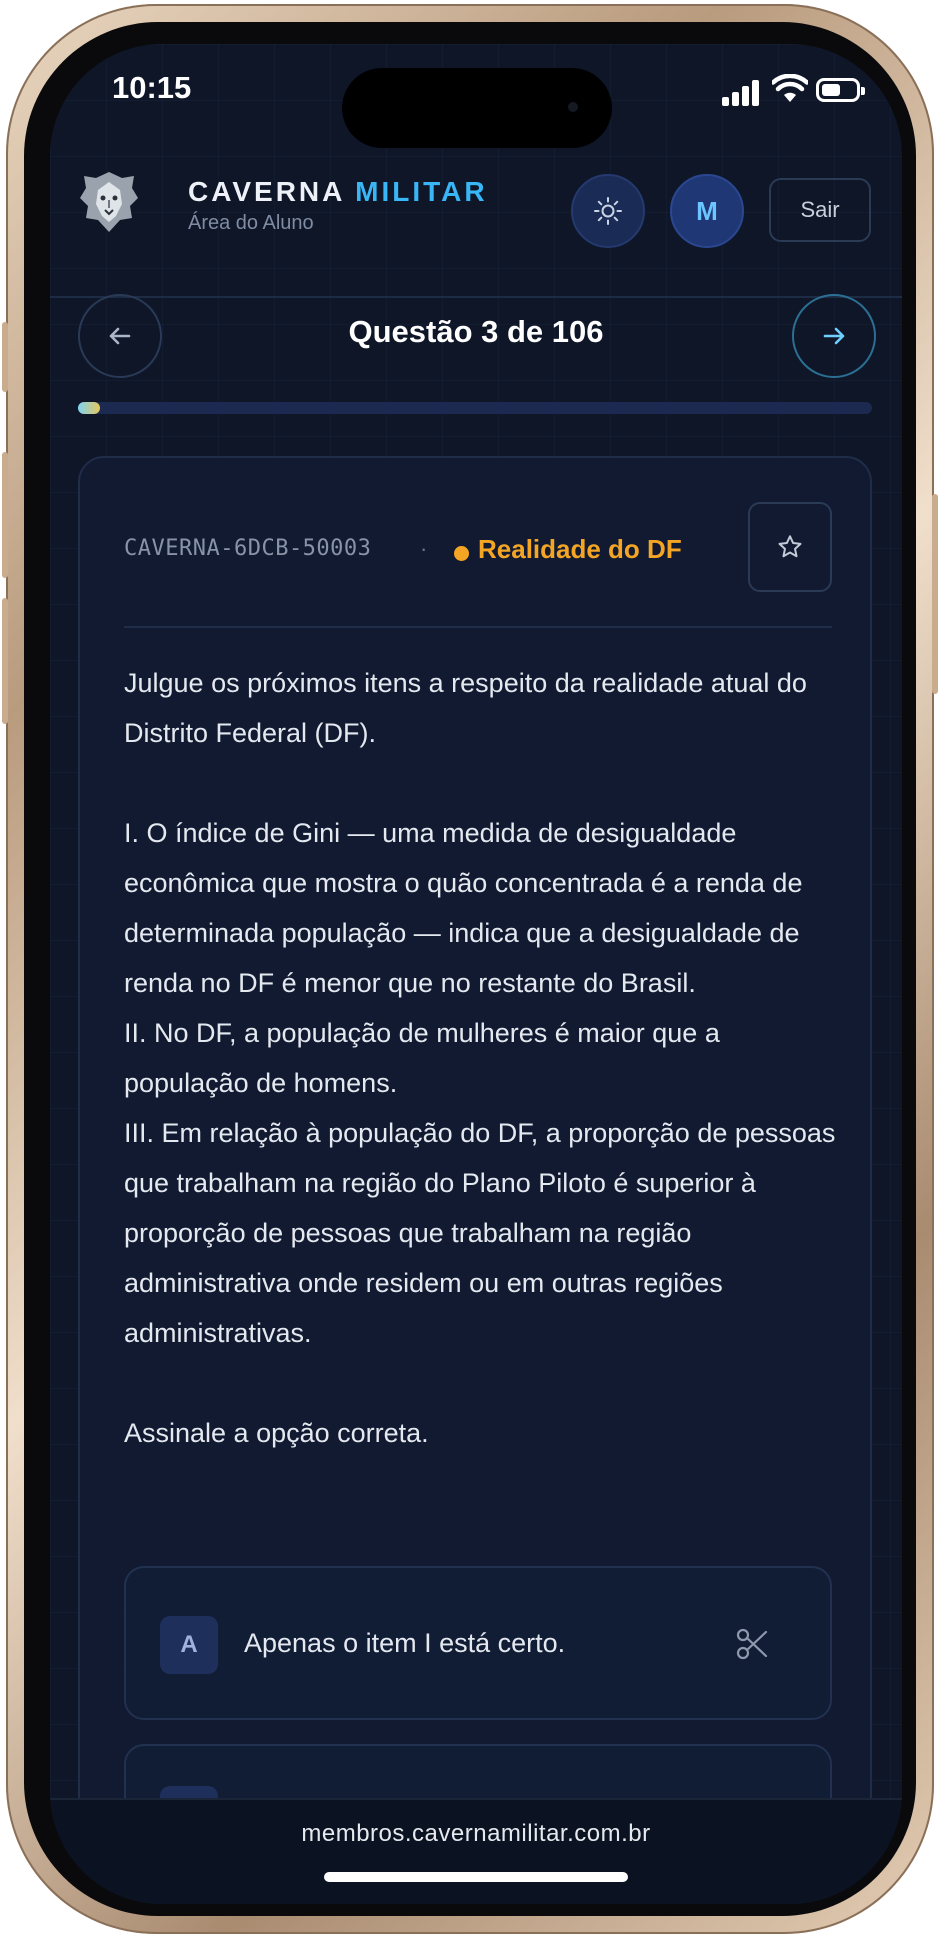 The width and height of the screenshot is (940, 1938). I want to click on status-time: 10:15, so click(152, 87).